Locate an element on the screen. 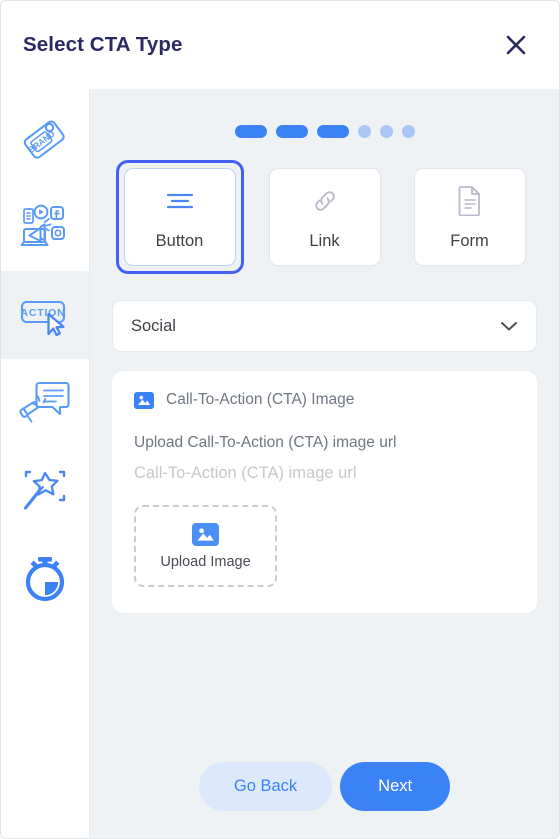  cta-type-options: Button Link Form is located at coordinates (324, 217).